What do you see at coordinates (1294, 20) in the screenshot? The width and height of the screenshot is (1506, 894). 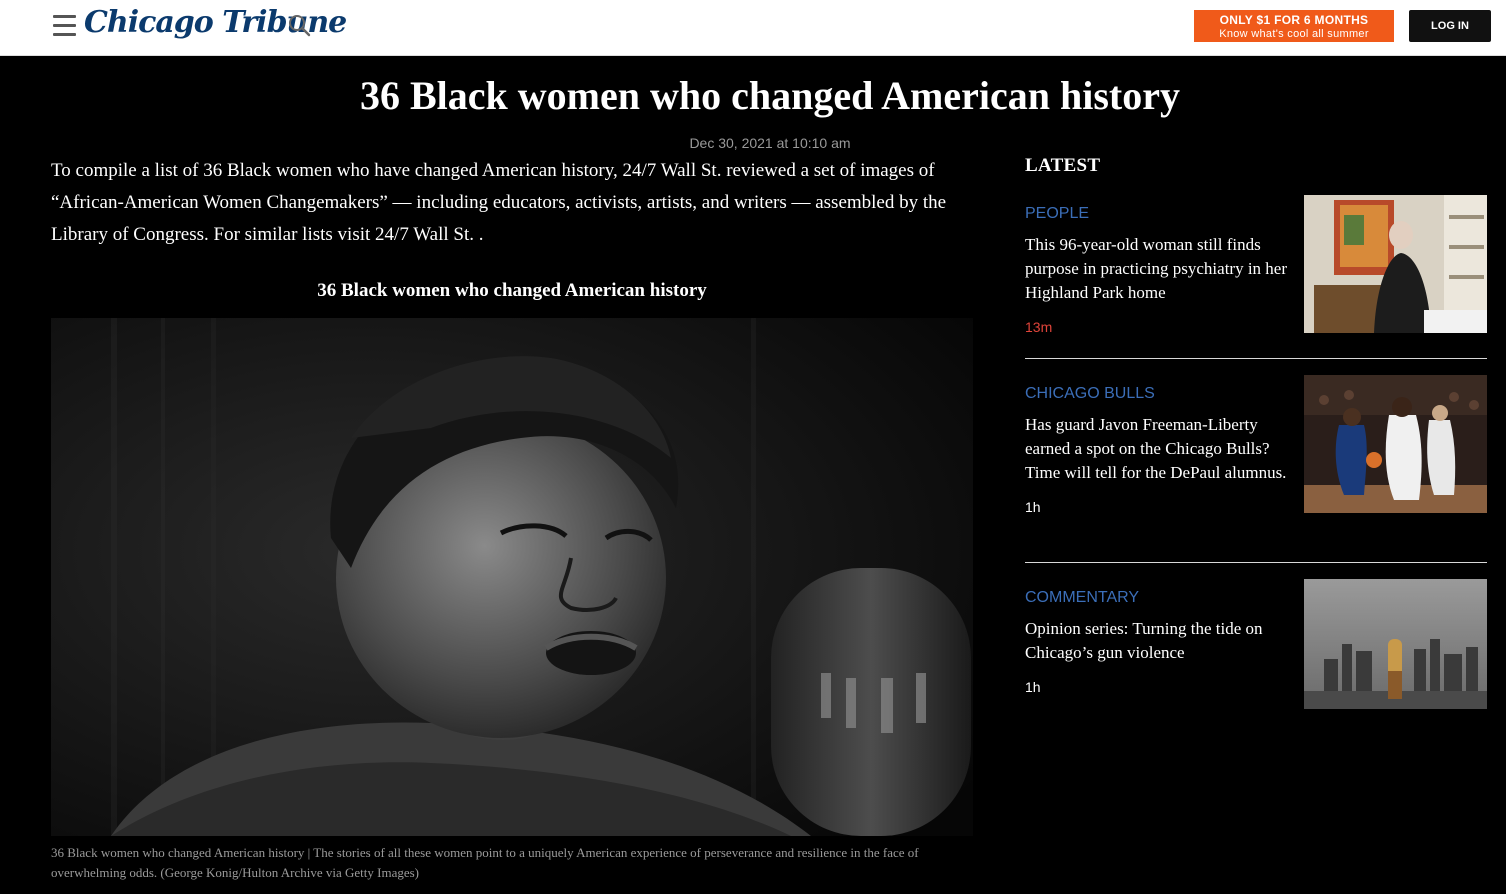 I see `promo-offer-text: ONLY $1 FOR 6 MONTHS` at bounding box center [1294, 20].